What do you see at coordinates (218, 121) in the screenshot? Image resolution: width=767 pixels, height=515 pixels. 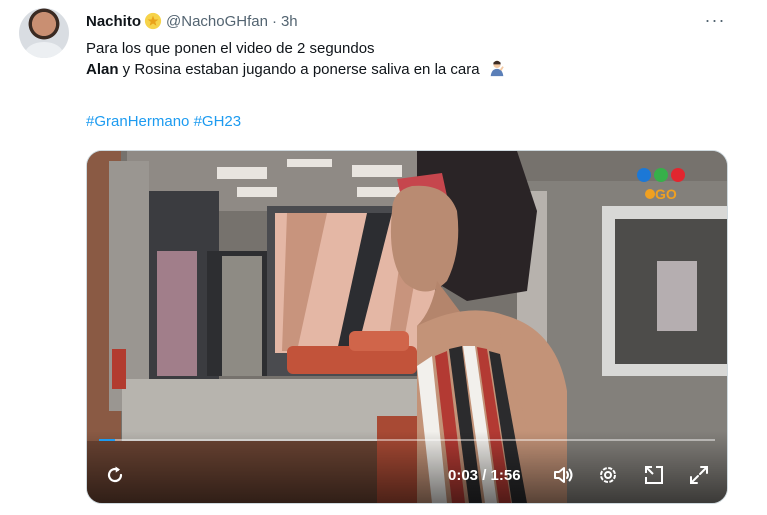 I see `hashtag-gh23: #GH23` at bounding box center [218, 121].